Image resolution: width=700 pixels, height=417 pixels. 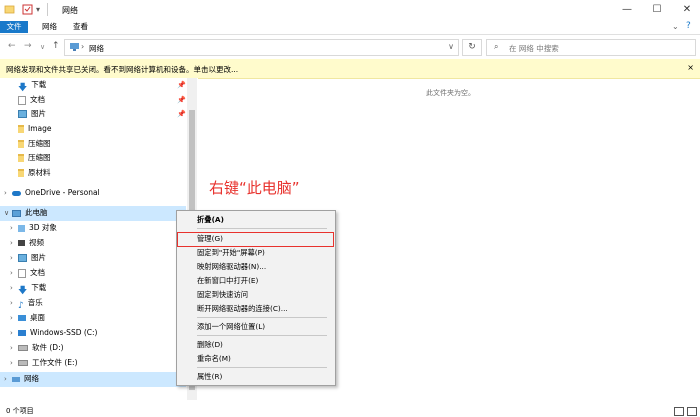 I want to click on forward-arrow-icon: →, so click(x=28, y=46).